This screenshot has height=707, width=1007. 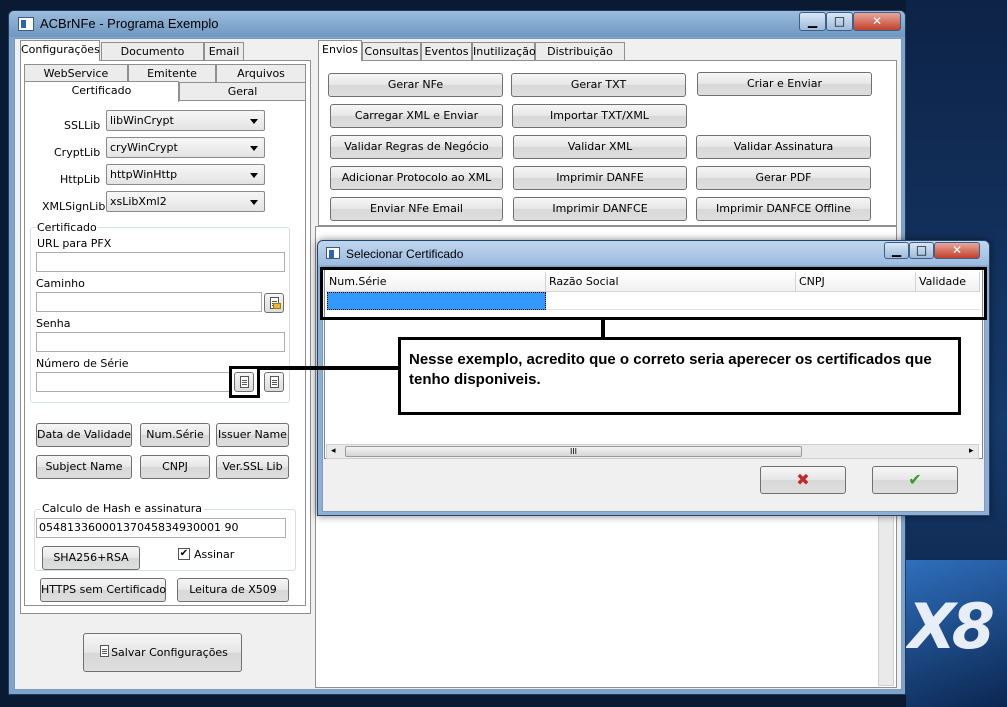 I want to click on tab-documento-auxiliar: Documento Auxiliar, so click(x=152, y=59).